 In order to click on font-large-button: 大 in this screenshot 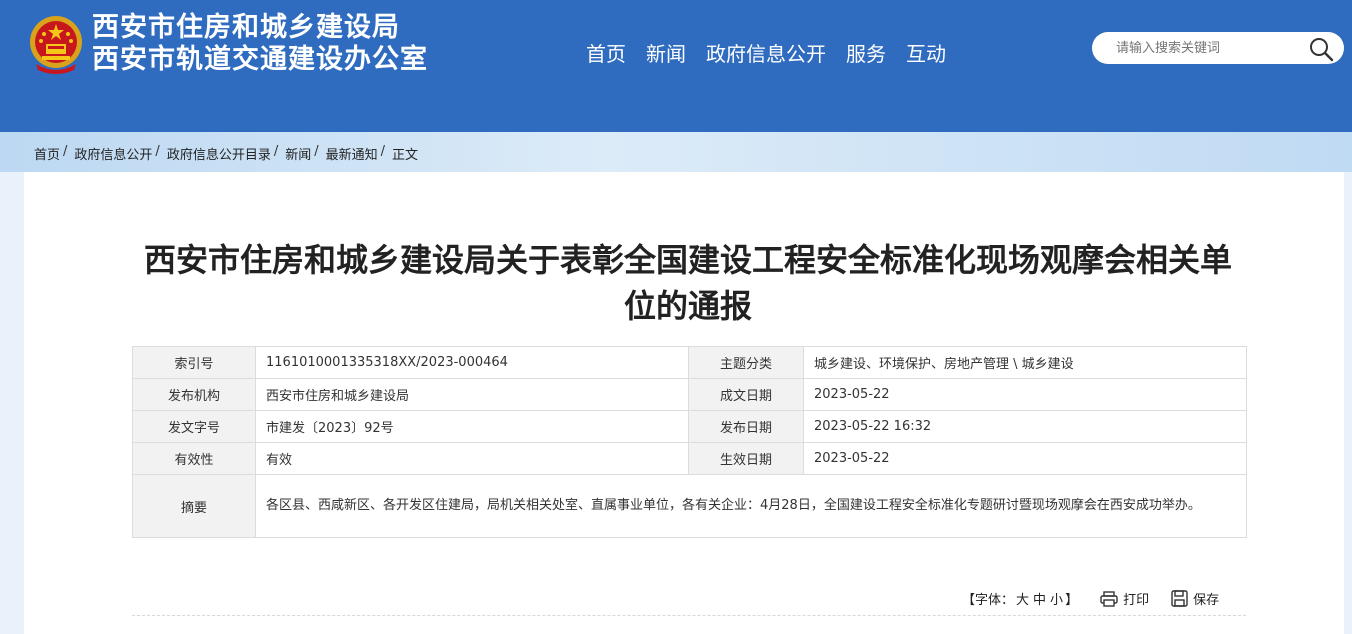, I will do `click(1022, 600)`.